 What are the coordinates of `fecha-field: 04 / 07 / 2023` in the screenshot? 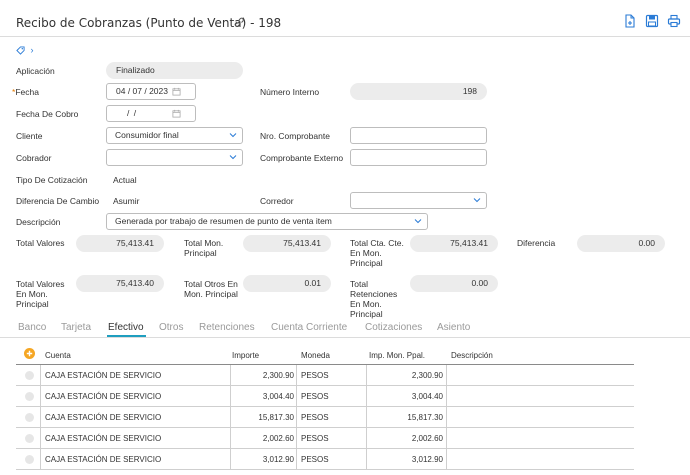 It's located at (151, 91).